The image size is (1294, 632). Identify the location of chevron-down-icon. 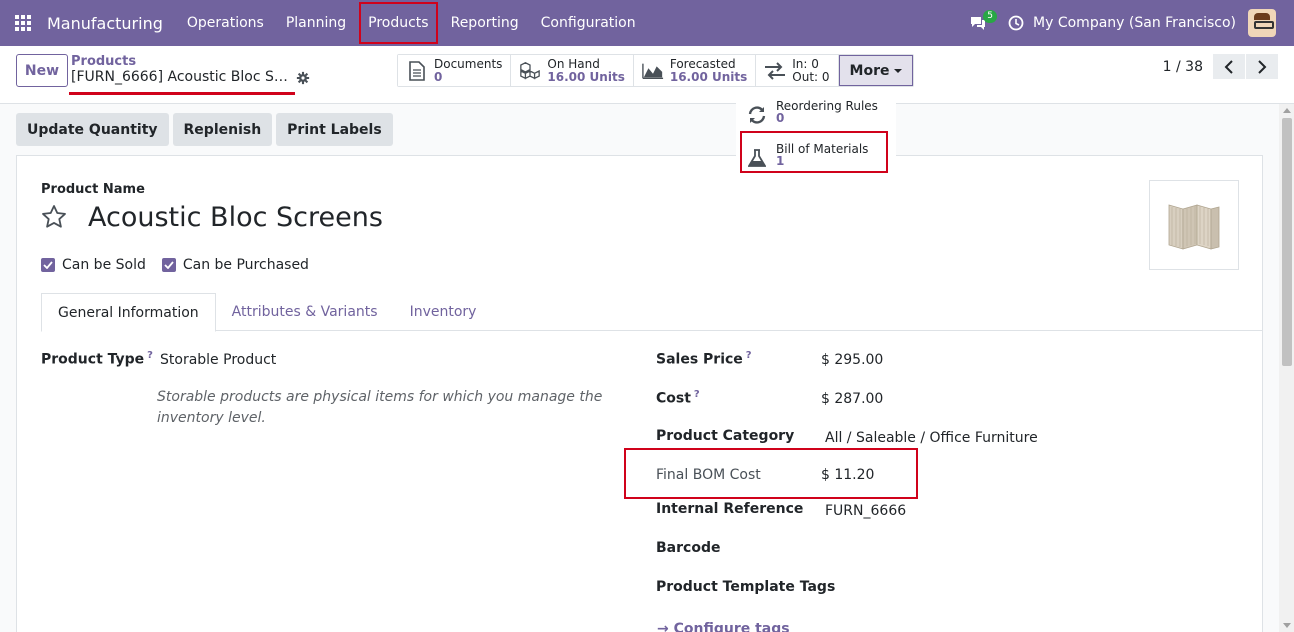
(898, 70).